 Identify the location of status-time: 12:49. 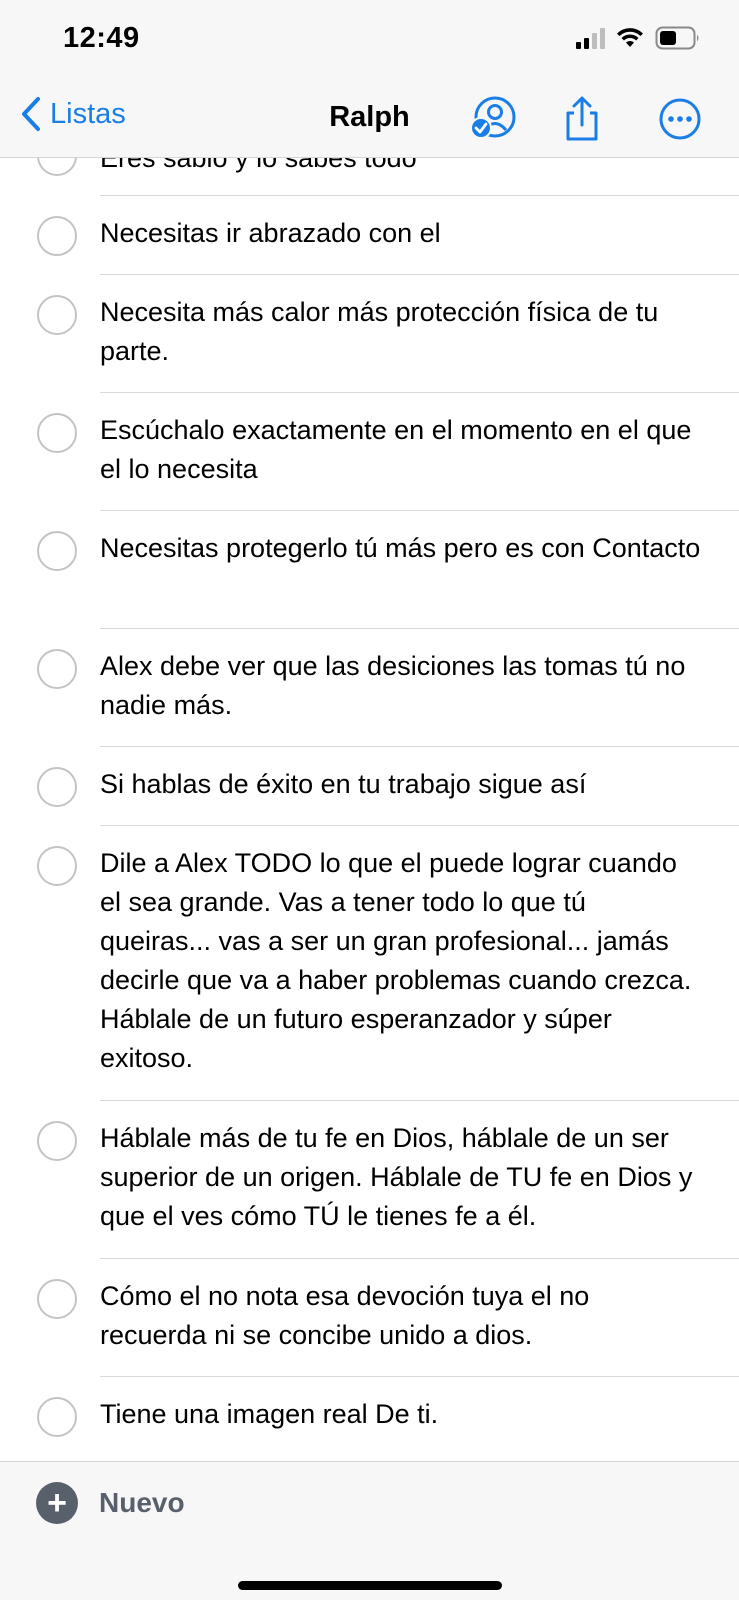
(101, 38).